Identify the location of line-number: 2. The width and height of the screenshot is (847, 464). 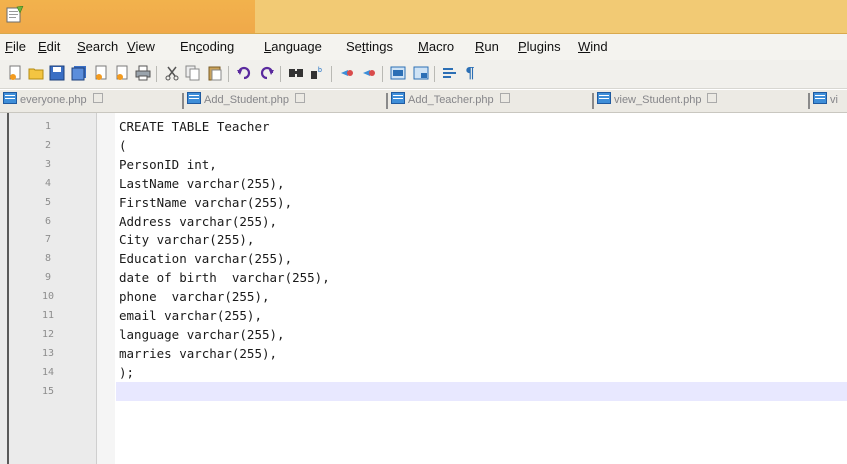
(48, 145).